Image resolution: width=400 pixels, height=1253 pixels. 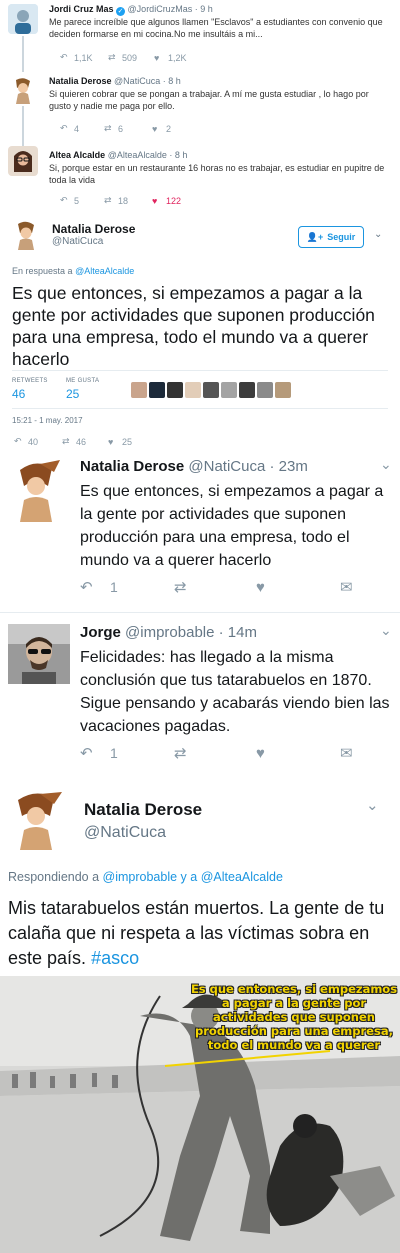 I want to click on reply-and: y a, so click(x=189, y=877).